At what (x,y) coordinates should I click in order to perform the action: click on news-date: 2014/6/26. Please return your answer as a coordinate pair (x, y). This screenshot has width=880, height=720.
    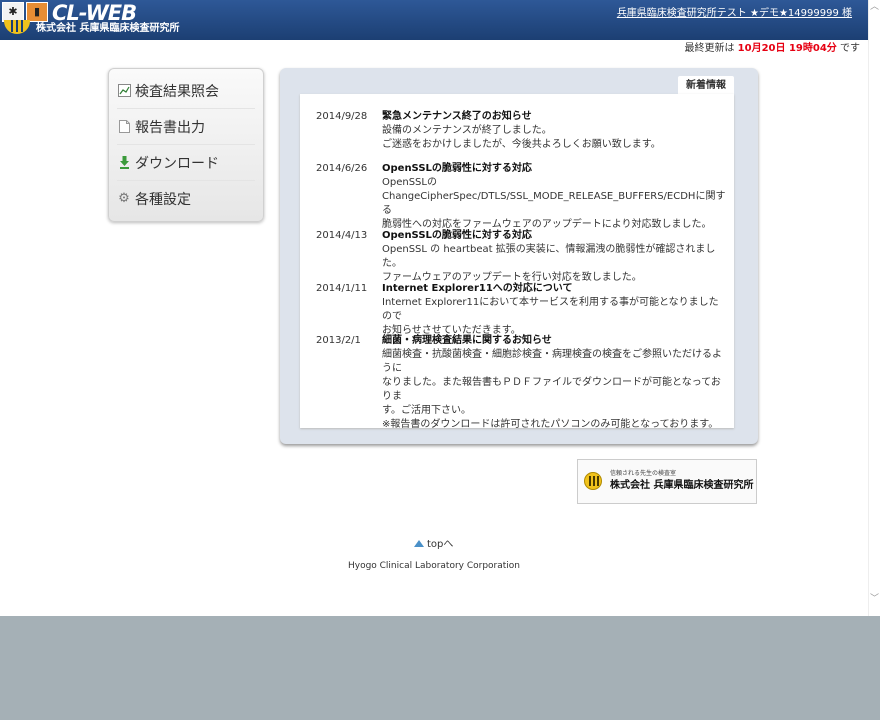
    Looking at the image, I should click on (342, 168).